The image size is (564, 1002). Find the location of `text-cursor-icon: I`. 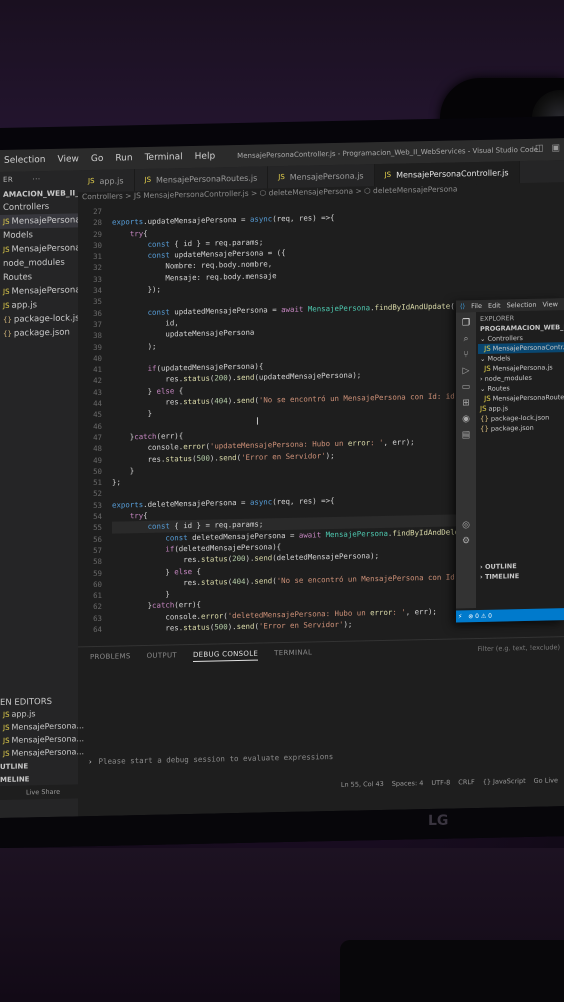

text-cursor-icon: I is located at coordinates (257, 422).